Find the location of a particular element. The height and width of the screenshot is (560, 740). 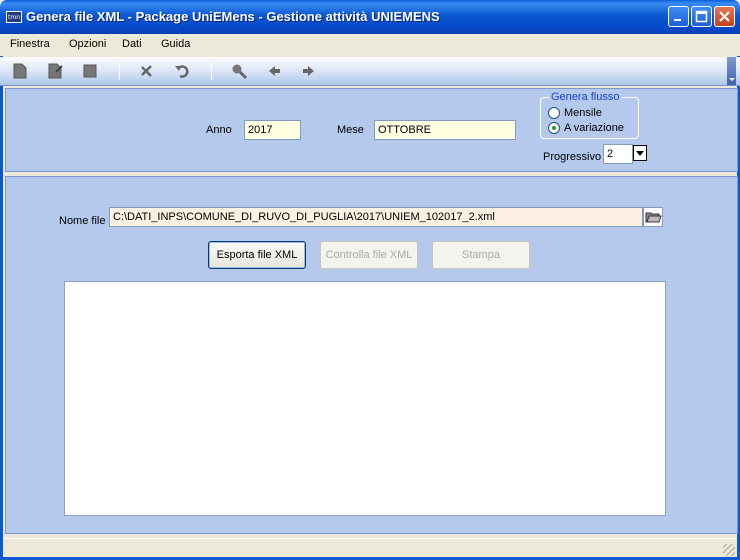

a-variazione-radio is located at coordinates (554, 128).